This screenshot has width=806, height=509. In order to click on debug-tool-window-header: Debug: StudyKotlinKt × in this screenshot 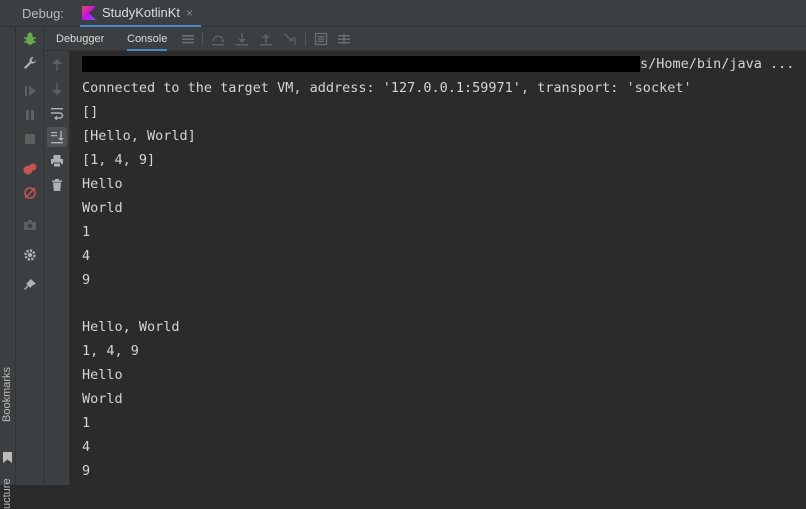, I will do `click(403, 13)`.